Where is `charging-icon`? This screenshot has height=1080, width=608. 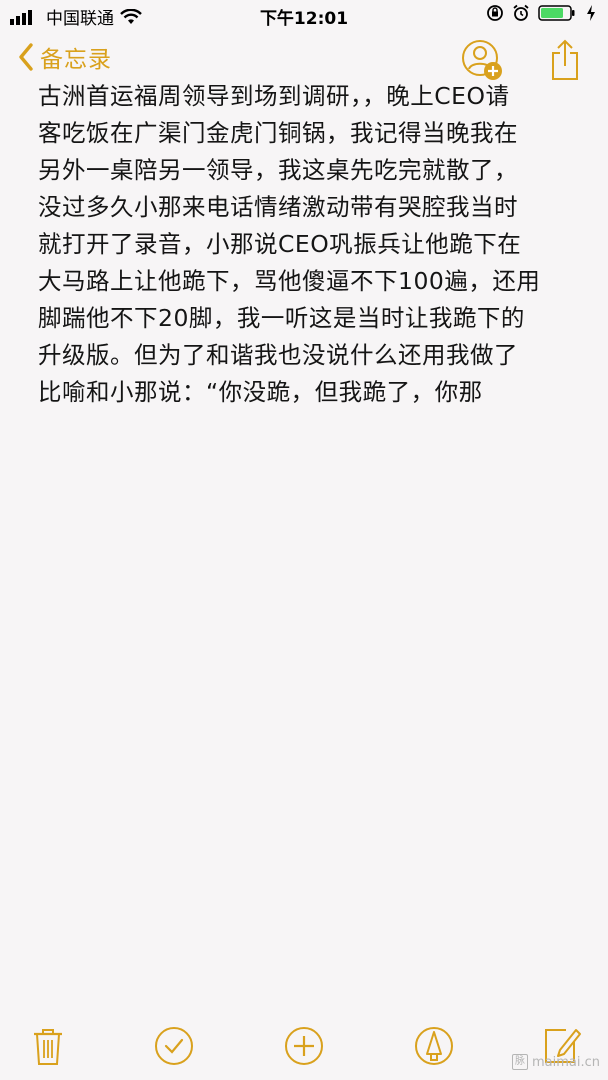
charging-icon is located at coordinates (591, 13).